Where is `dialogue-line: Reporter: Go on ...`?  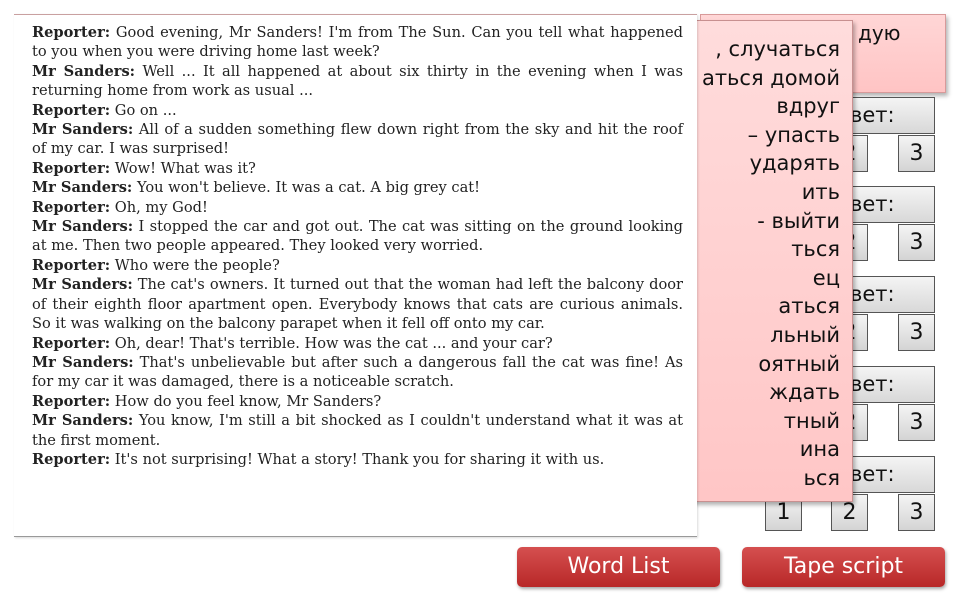
dialogue-line: Reporter: Go on ... is located at coordinates (357, 110).